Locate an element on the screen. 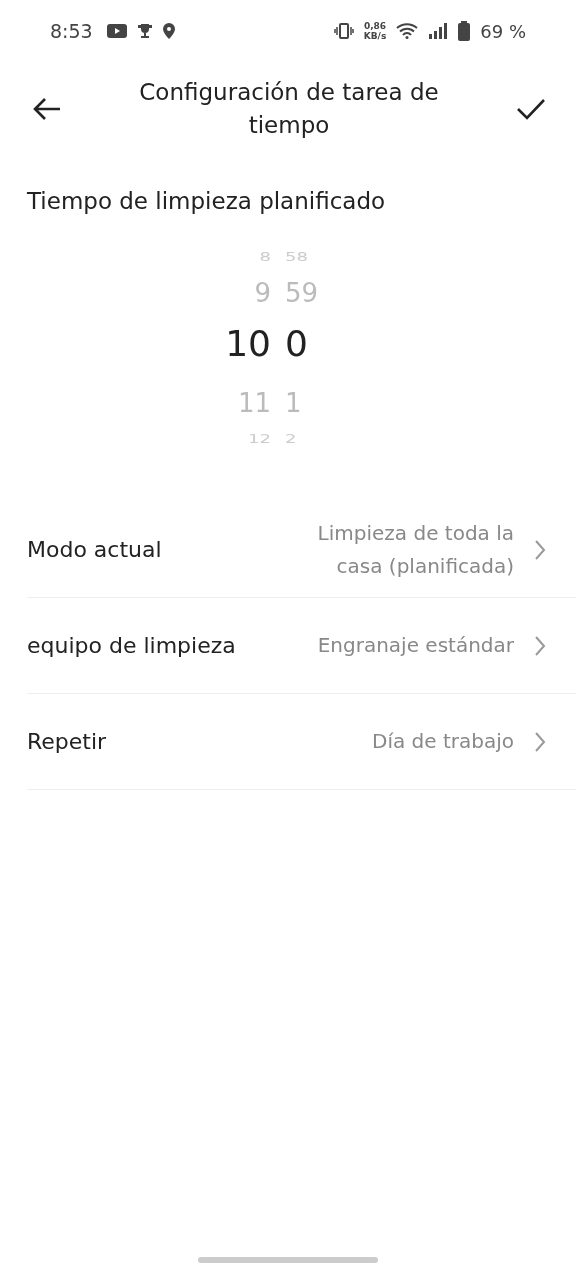 The image size is (576, 1280). setting-value: Limpieza de toda la casa (planificada) is located at coordinates (415, 549).